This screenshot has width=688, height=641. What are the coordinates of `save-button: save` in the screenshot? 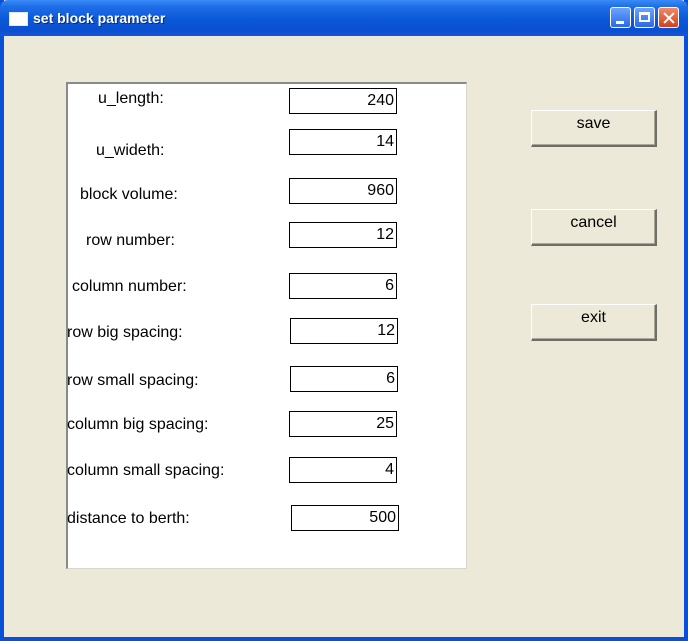 It's located at (594, 128).